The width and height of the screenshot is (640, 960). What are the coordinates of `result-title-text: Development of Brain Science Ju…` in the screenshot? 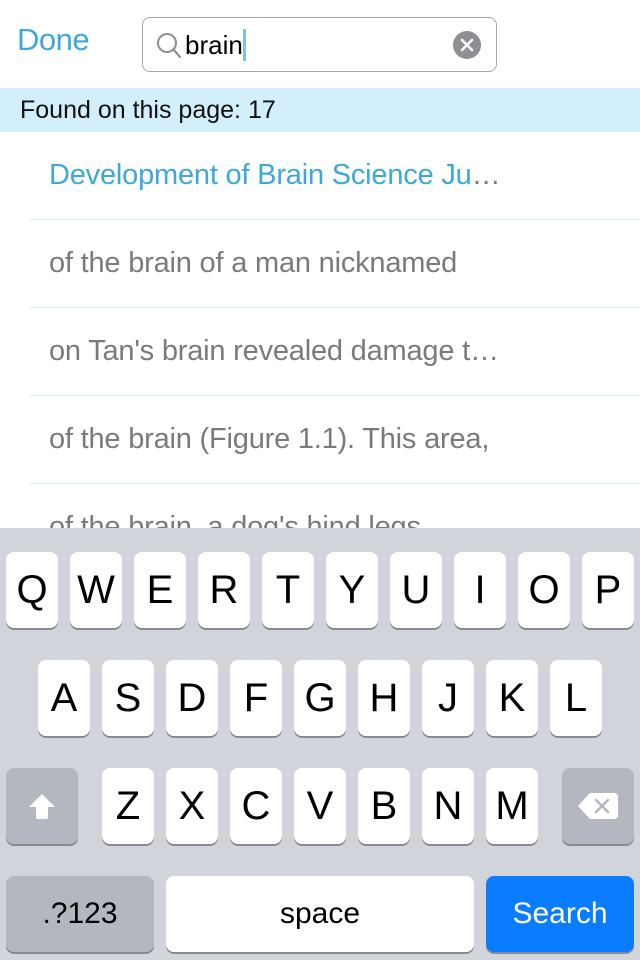 It's located at (275, 175).